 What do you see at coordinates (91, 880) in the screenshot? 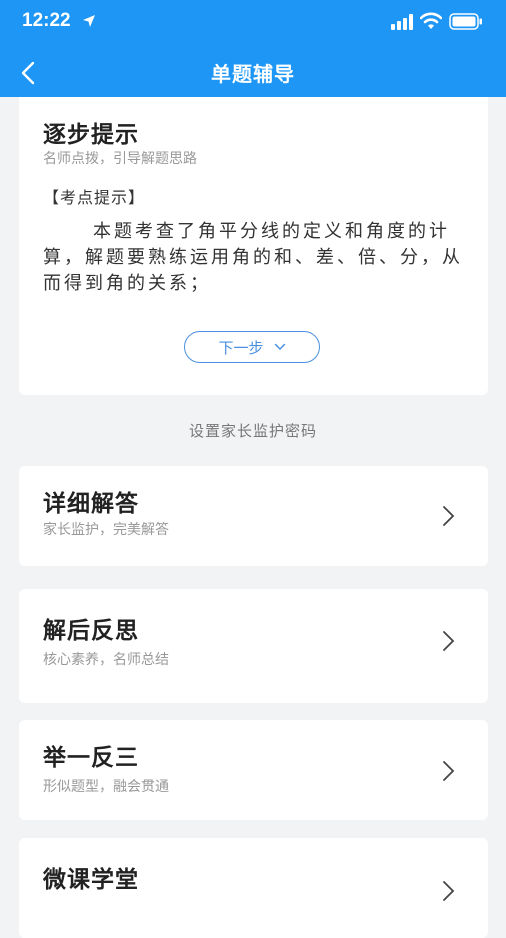
I see `menu-card-title: 微课学堂` at bounding box center [91, 880].